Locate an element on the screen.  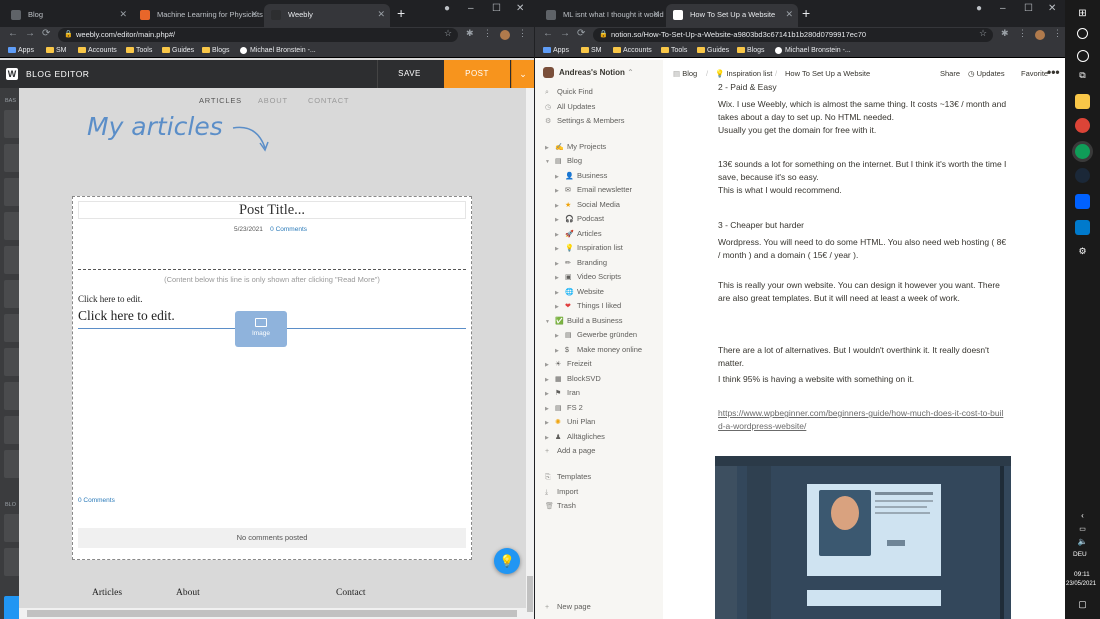
sidebar-item-social-media: ▶ ★ Social Media is located at coordinates (587, 204).